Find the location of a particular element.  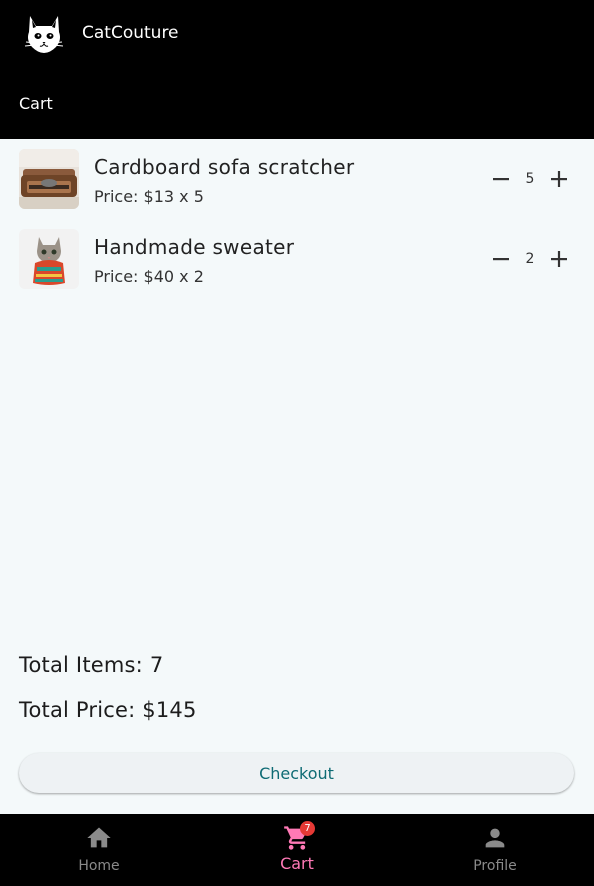

item-name: Cardboard sofa scratcher is located at coordinates (224, 167).